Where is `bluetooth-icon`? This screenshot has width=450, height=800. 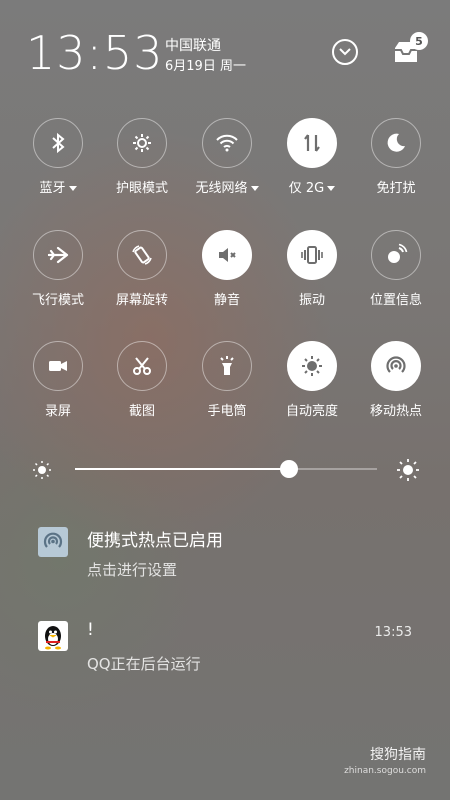
bluetooth-icon is located at coordinates (58, 143).